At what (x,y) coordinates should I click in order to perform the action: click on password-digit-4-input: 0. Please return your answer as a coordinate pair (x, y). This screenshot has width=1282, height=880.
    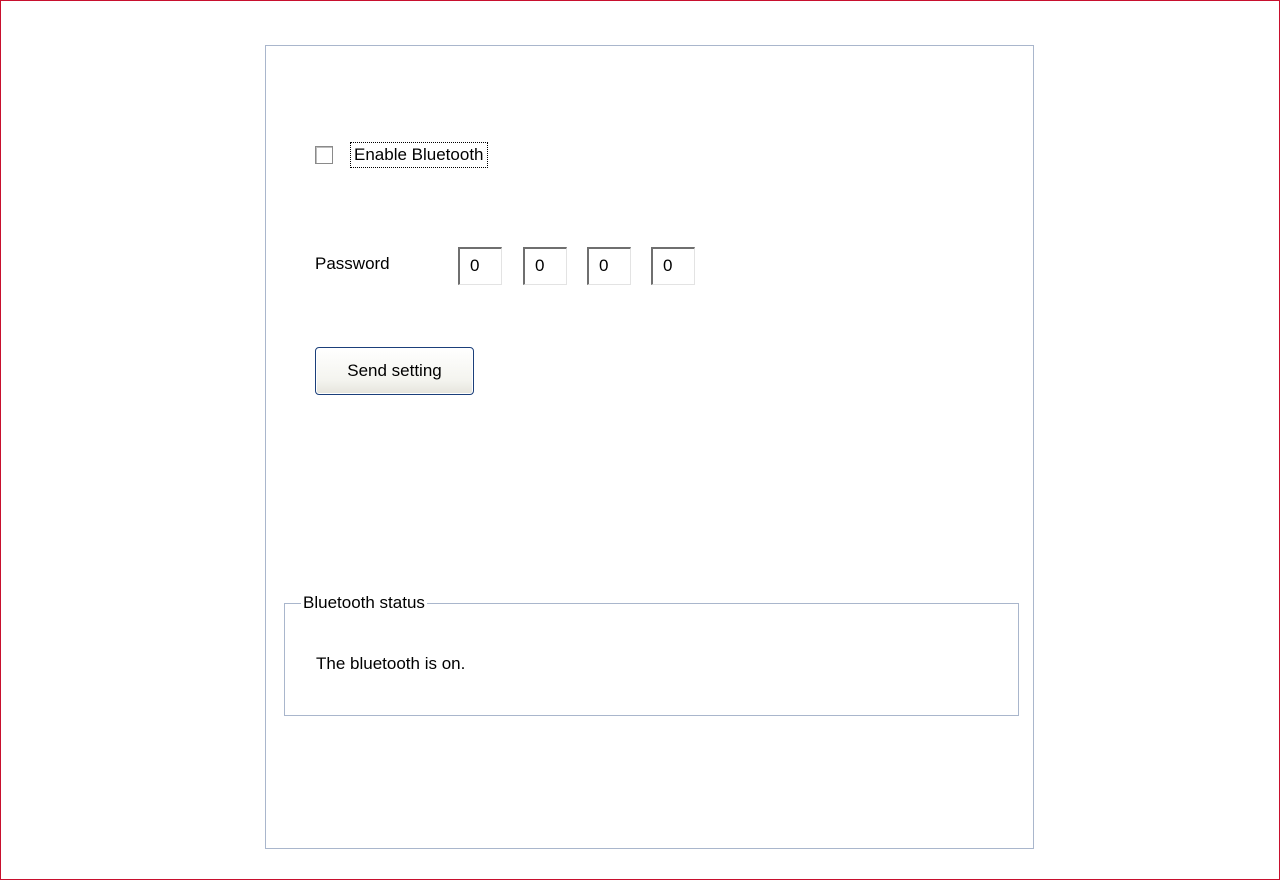
    Looking at the image, I should click on (673, 266).